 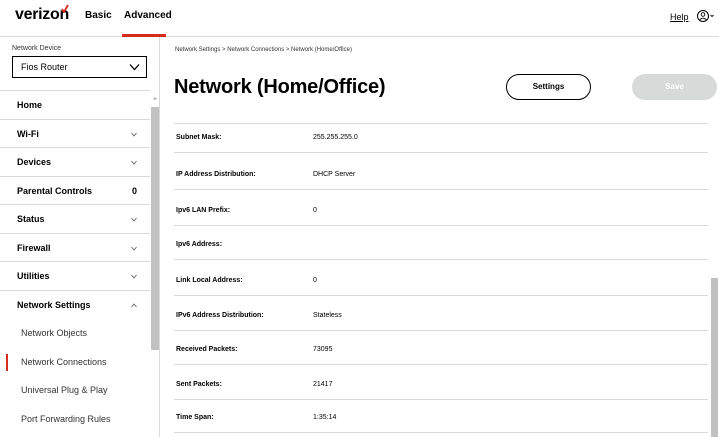 I want to click on row-label: Link Local Address:, so click(x=209, y=280).